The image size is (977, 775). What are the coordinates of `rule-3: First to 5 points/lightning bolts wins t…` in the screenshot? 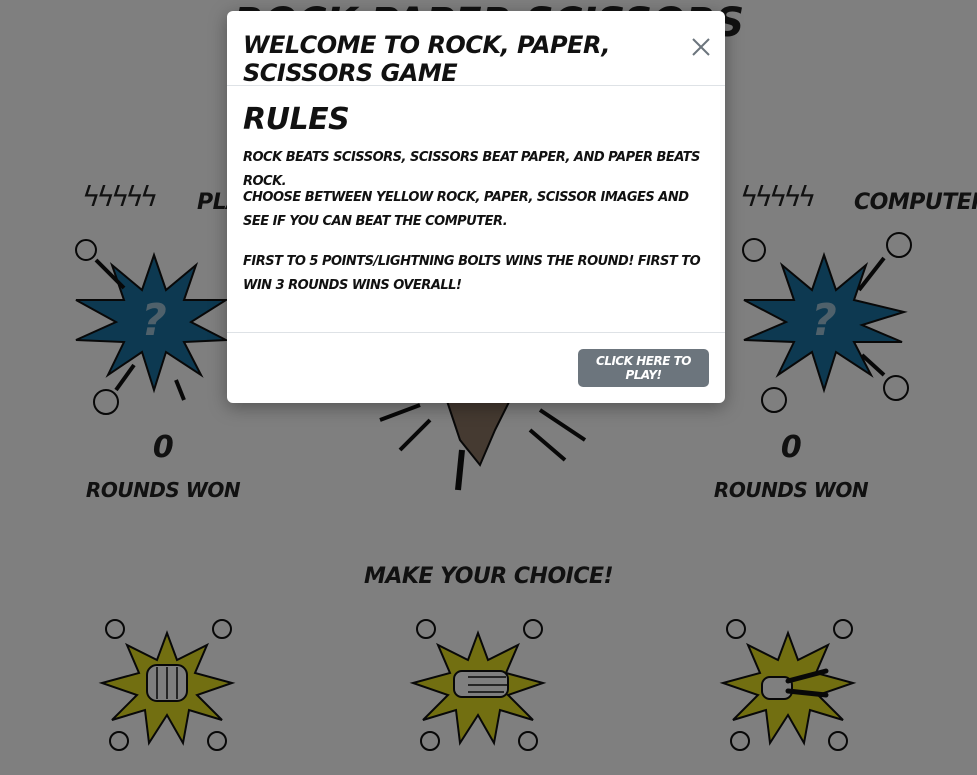 It's located at (472, 273).